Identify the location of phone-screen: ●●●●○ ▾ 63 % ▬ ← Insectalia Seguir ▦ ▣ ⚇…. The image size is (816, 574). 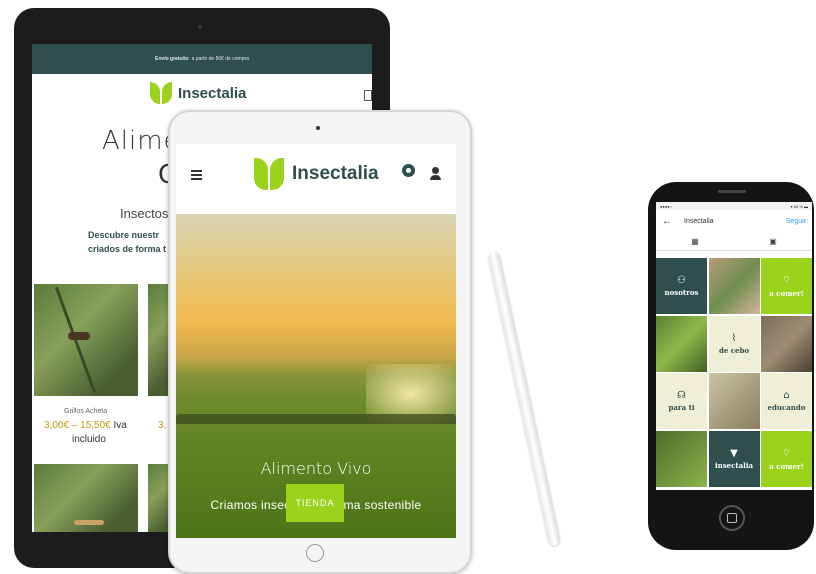
(734, 346).